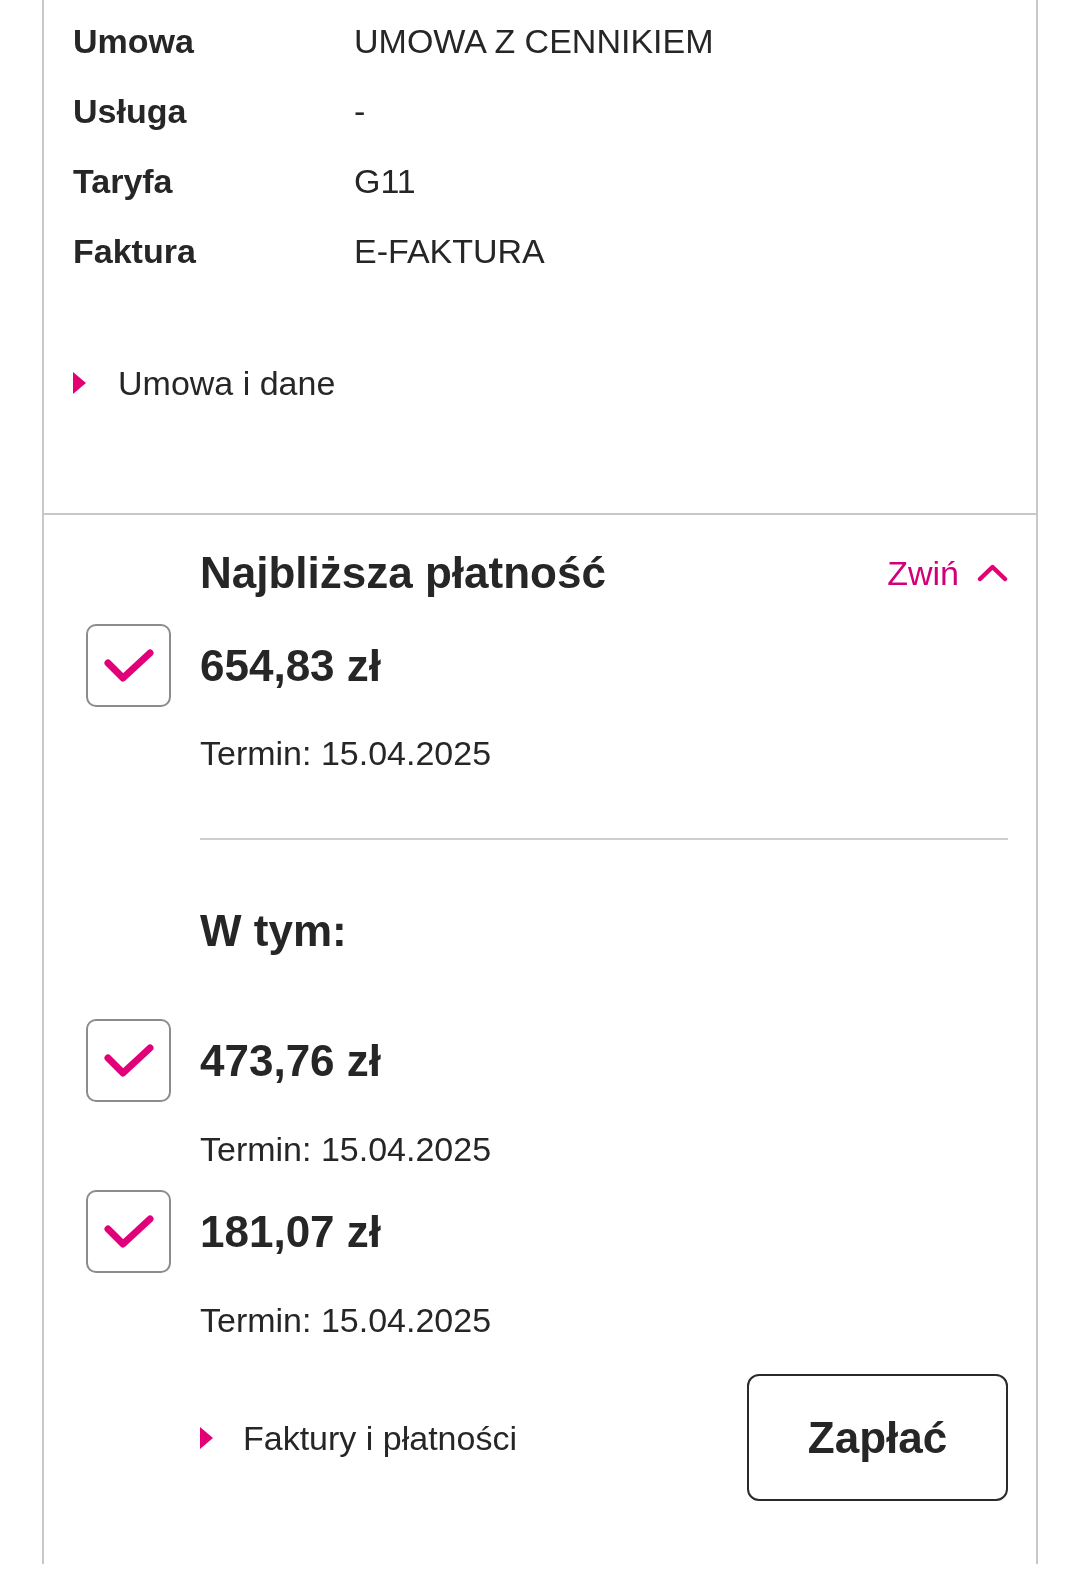 The width and height of the screenshot is (1080, 1587). What do you see at coordinates (204, 383) in the screenshot?
I see `contract-link: Umowa i dane` at bounding box center [204, 383].